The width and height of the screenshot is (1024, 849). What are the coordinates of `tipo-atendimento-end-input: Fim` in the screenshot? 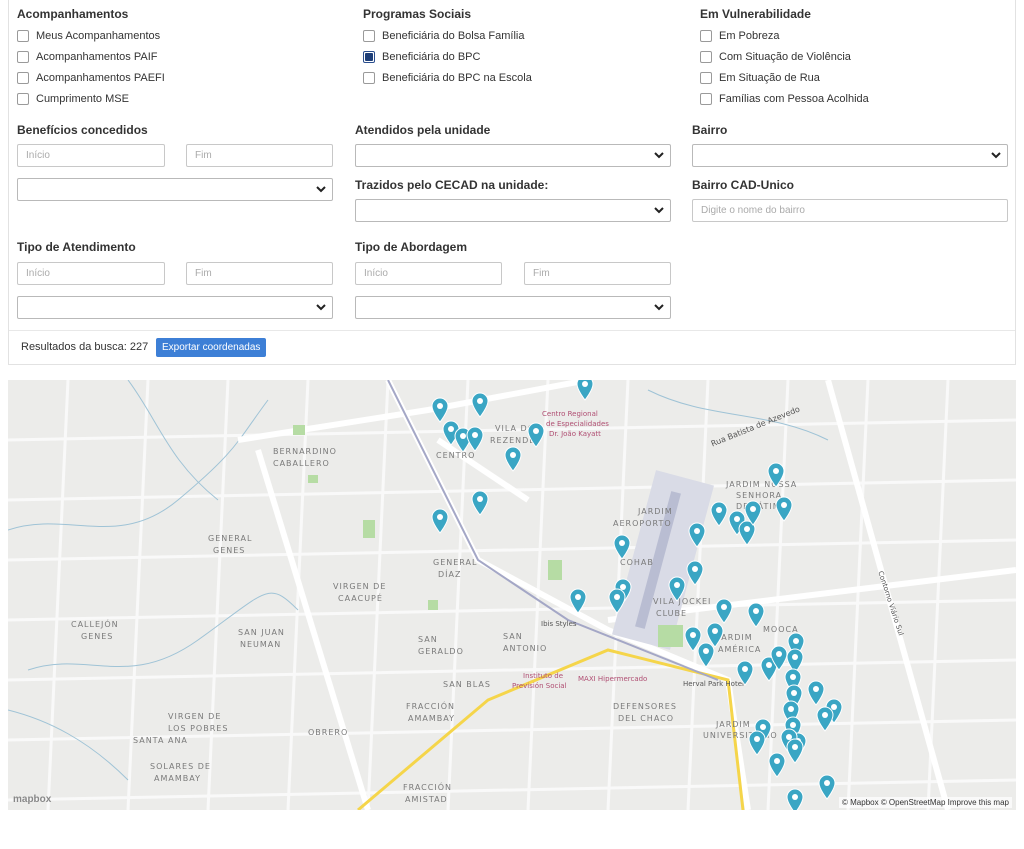 It's located at (259, 273).